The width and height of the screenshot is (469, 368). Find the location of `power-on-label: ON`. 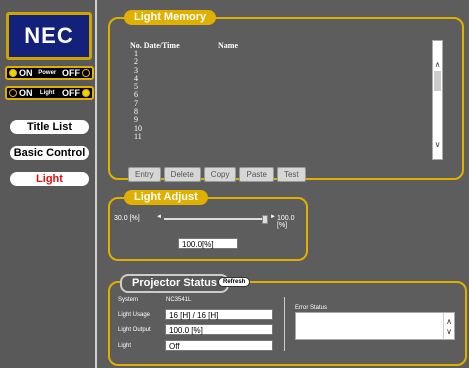

power-on-label: ON is located at coordinates (26, 73).